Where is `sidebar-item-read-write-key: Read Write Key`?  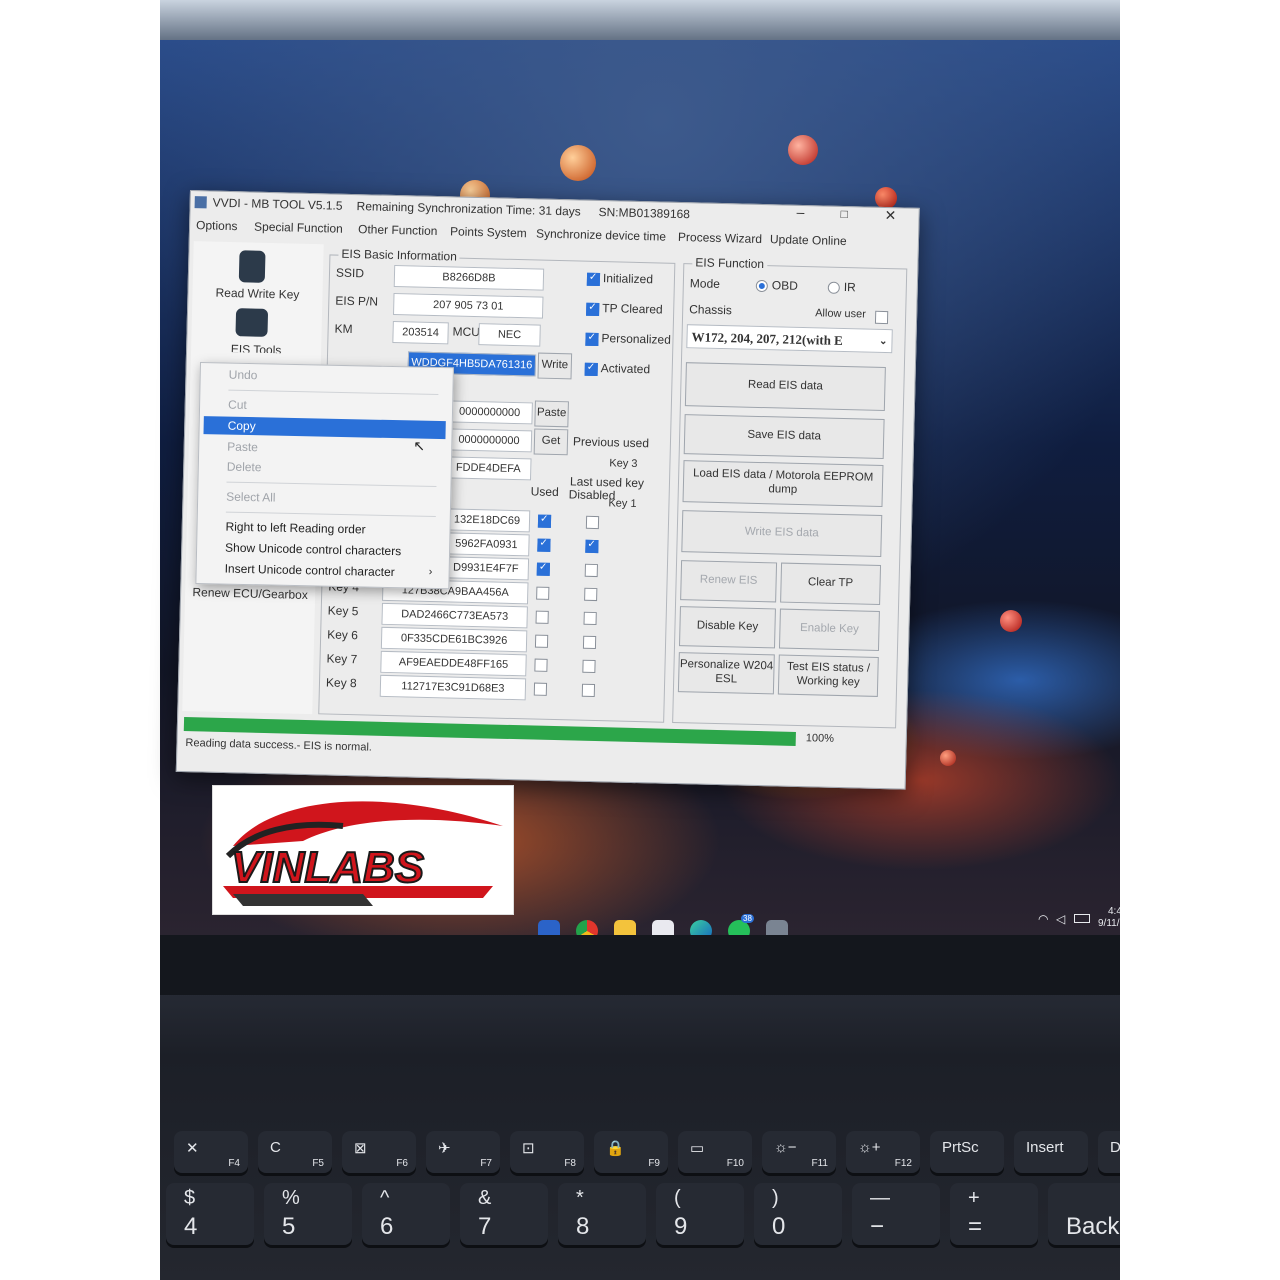
sidebar-item-read-write-key: Read Write Key is located at coordinates (257, 293).